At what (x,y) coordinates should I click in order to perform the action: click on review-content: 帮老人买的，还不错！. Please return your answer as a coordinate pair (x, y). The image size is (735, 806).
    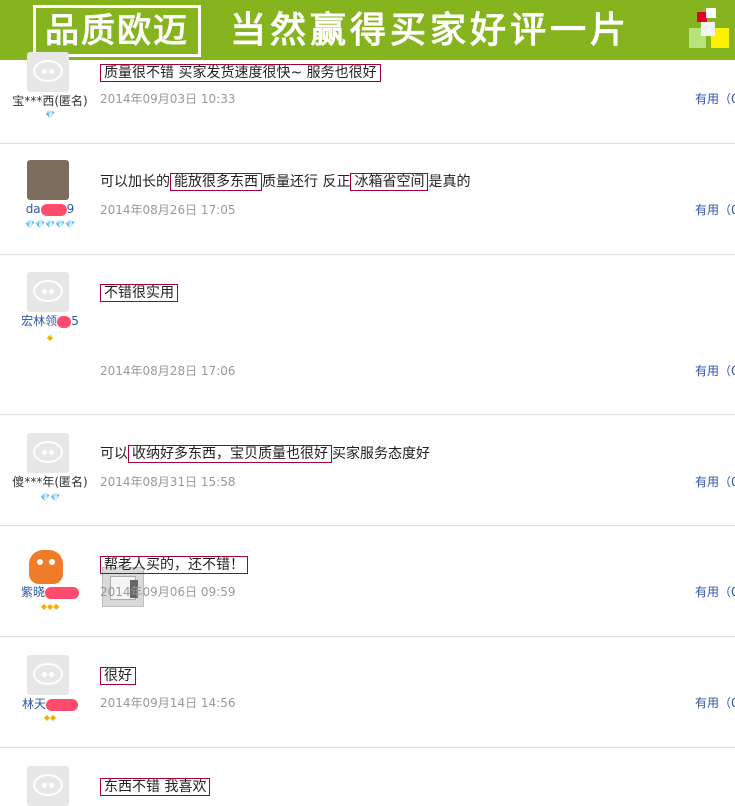
    Looking at the image, I should click on (174, 565).